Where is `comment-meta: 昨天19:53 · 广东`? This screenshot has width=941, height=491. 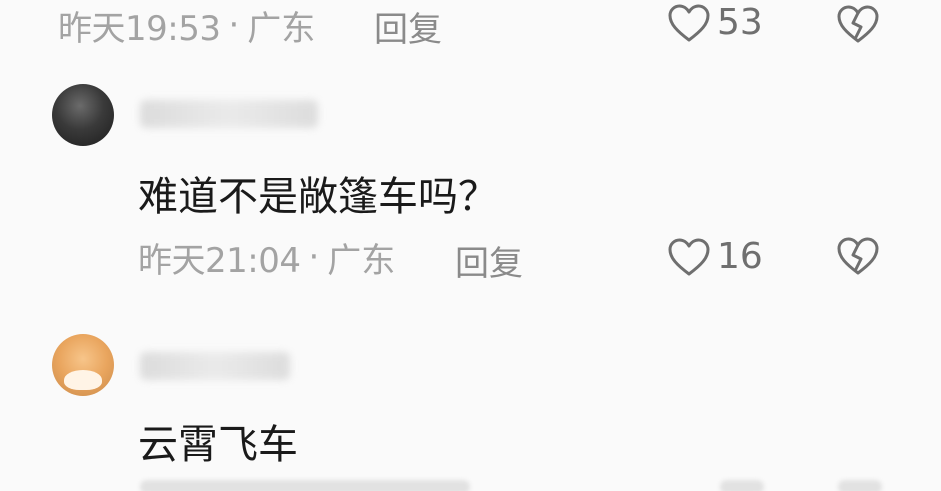 comment-meta: 昨天19:53 · 广东 is located at coordinates (186, 25).